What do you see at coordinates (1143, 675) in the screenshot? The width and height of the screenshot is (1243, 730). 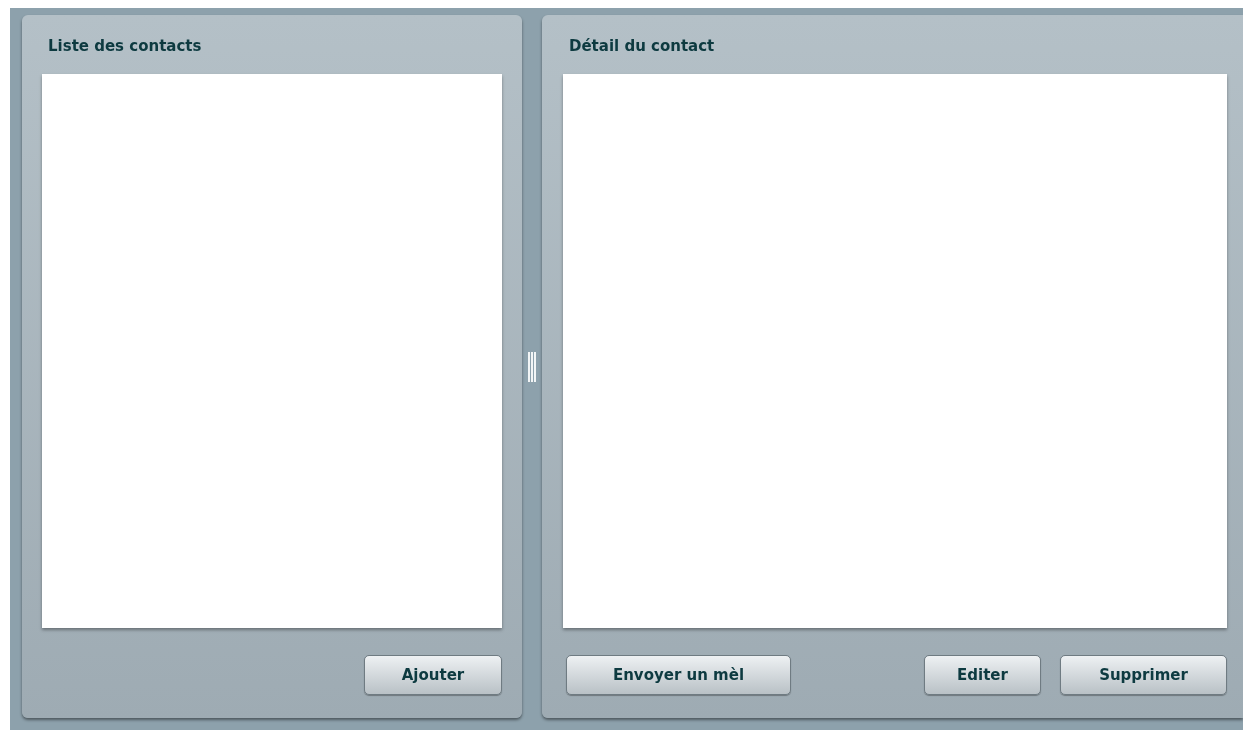 I see `action-button: Supprimer` at bounding box center [1143, 675].